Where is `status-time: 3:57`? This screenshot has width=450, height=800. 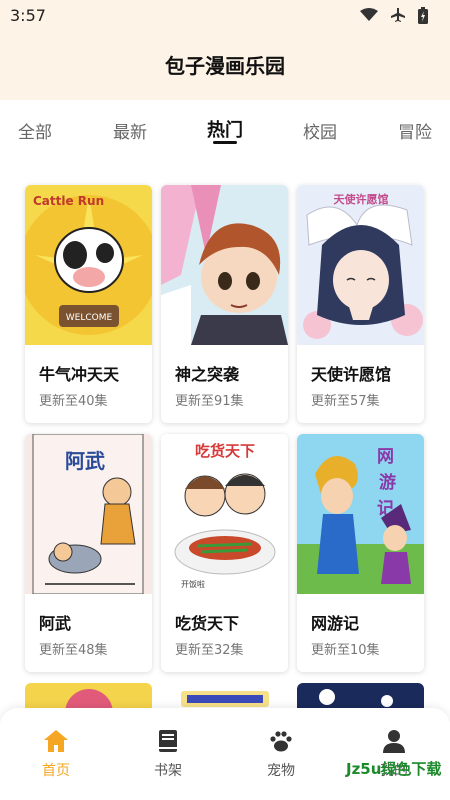 status-time: 3:57 is located at coordinates (28, 15).